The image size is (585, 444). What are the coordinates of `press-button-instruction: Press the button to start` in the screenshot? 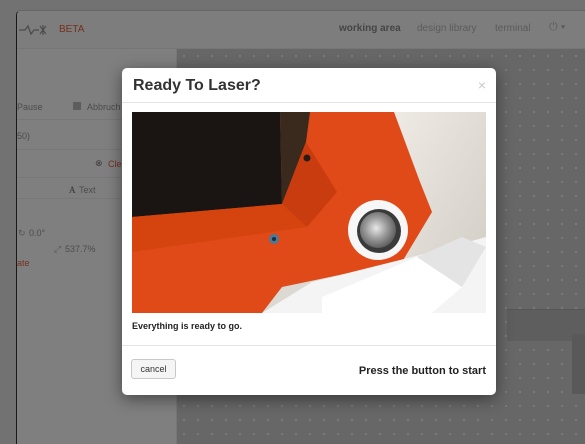 It's located at (422, 371).